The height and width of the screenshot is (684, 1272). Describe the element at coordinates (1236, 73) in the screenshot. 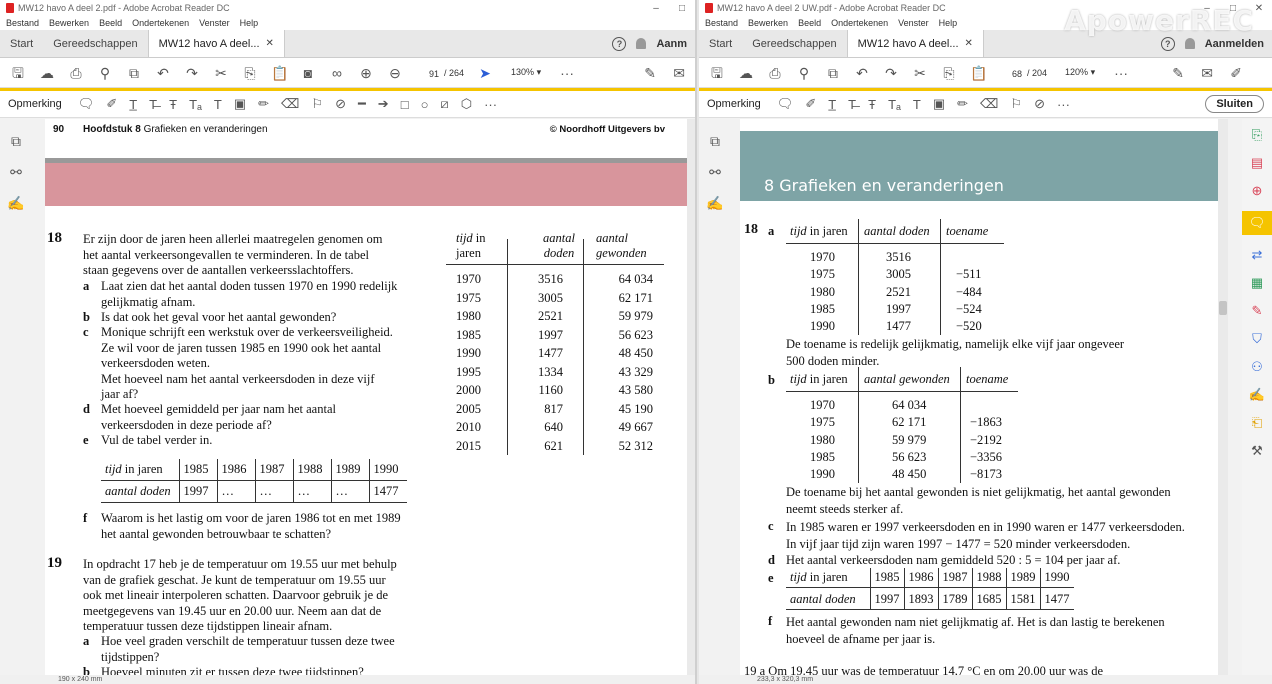

I see `edit-pdf-icon: ✐` at that location.